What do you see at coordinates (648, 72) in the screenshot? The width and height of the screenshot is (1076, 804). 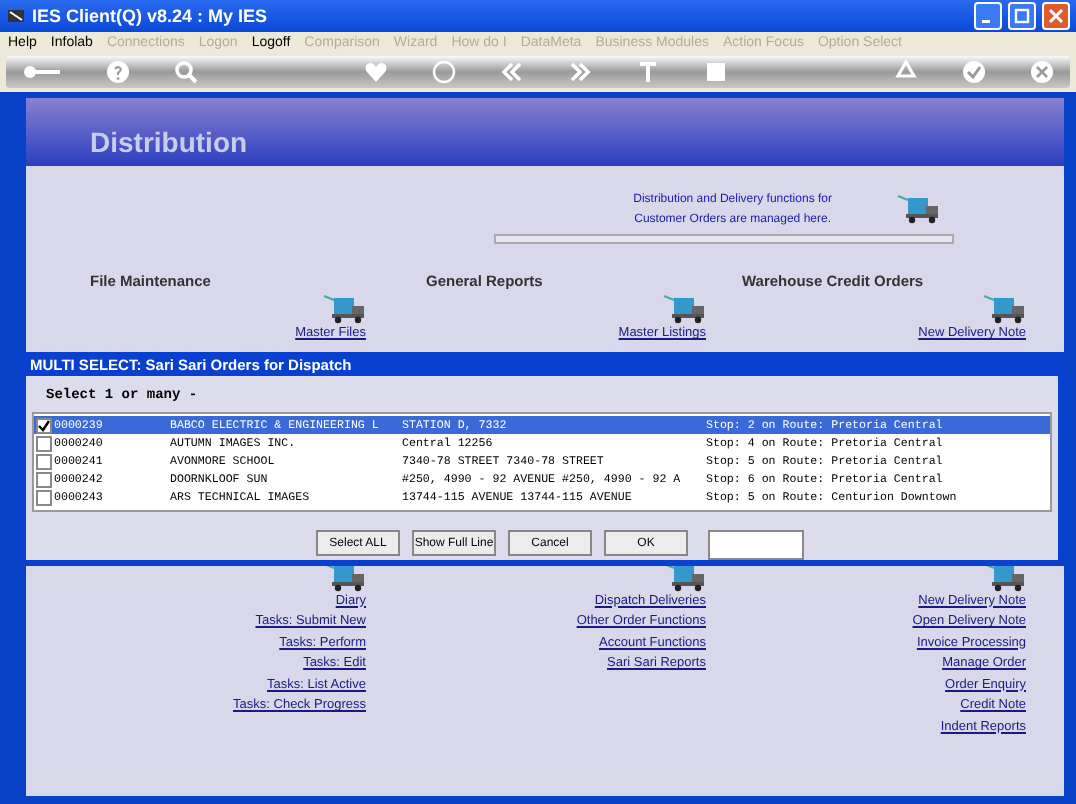 I see `tee-icon` at bounding box center [648, 72].